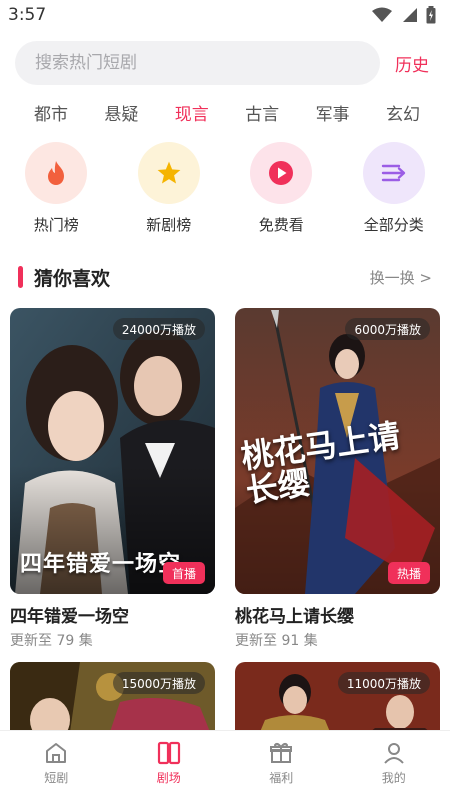 This screenshot has width=450, height=800. Describe the element at coordinates (262, 115) in the screenshot. I see `category-tab-guyan: 古言` at that location.